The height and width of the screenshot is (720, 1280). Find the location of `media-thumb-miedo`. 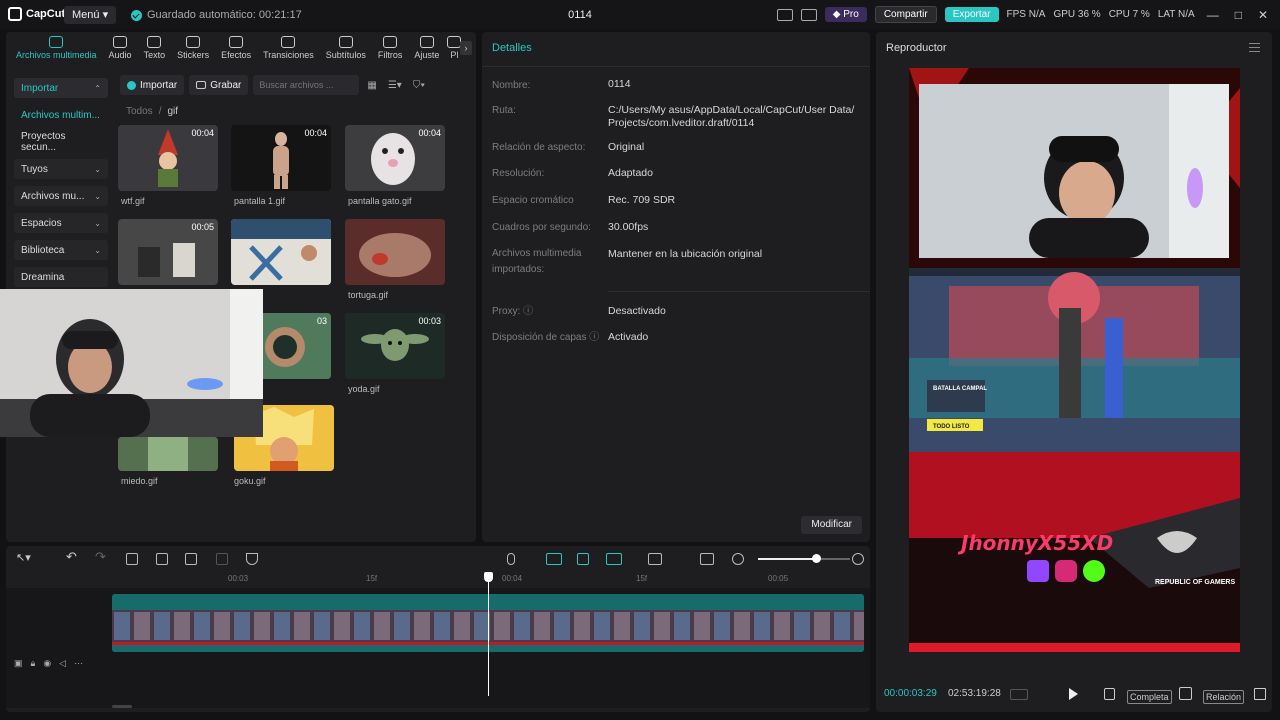

media-thumb-miedo is located at coordinates (168, 454).